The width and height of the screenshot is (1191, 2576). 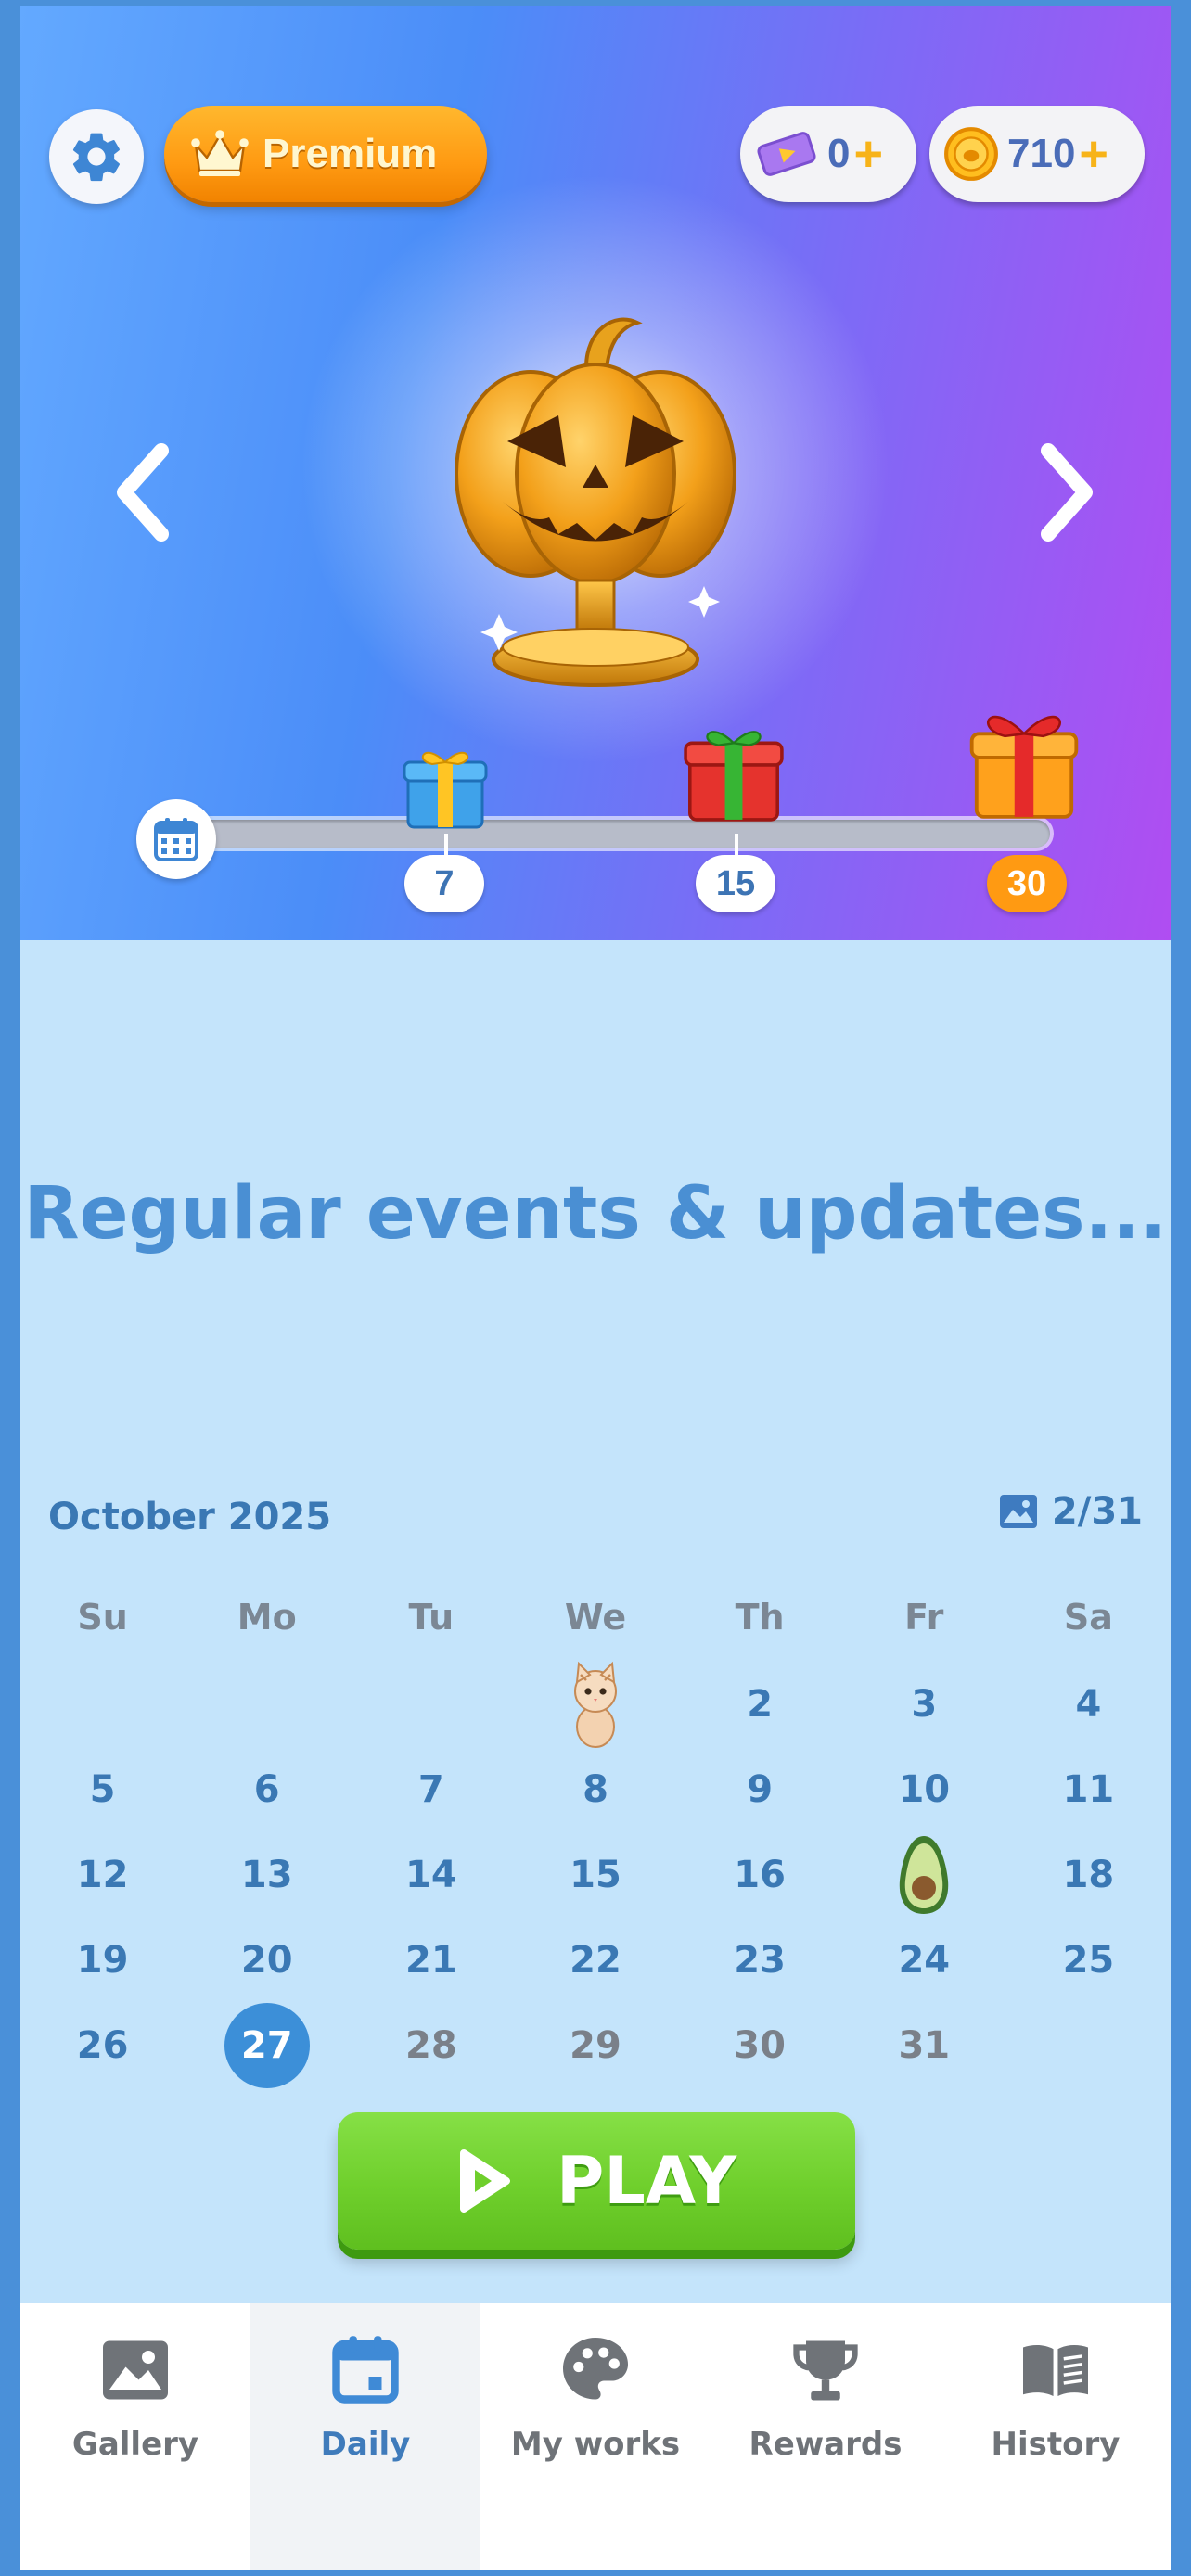 I want to click on kitten-artwork-icon, so click(x=595, y=1705).